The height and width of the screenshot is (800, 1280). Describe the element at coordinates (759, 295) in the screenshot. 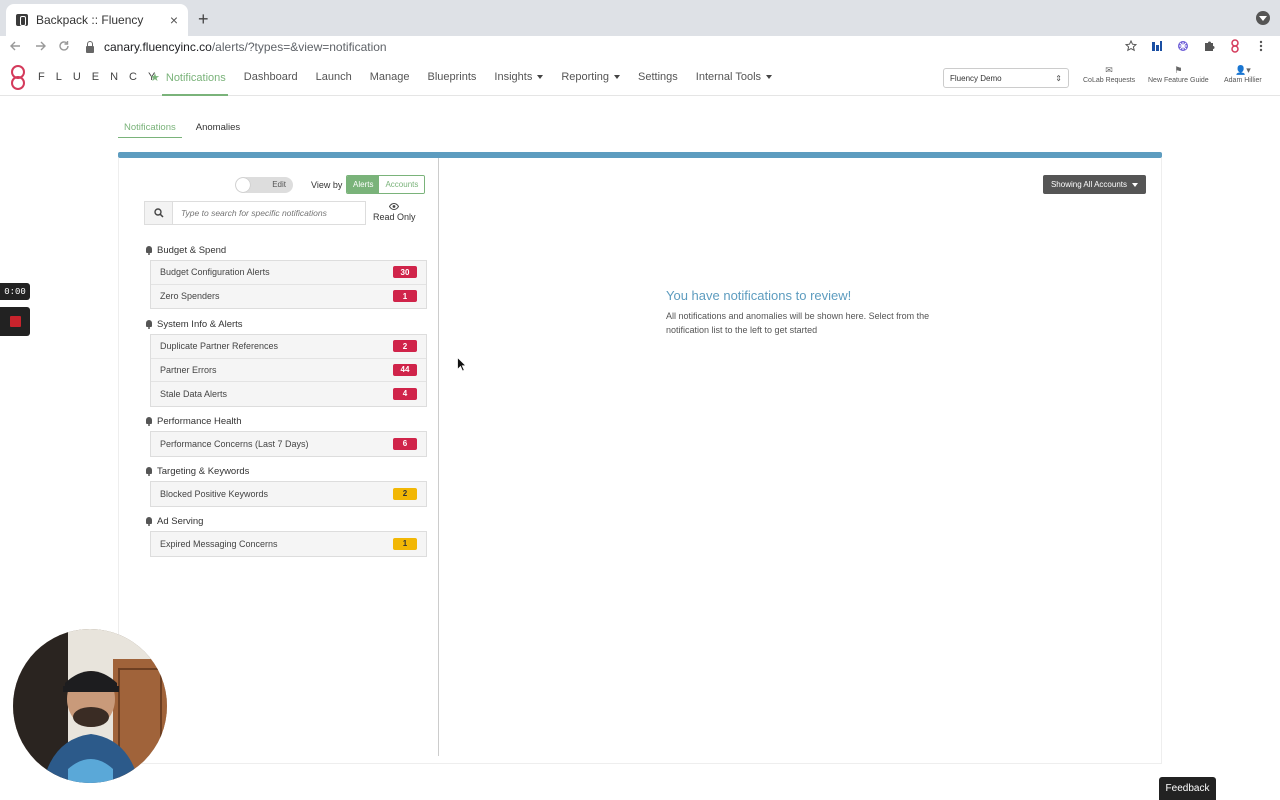

I see `empty-state-title: You have notifications to review!` at that location.